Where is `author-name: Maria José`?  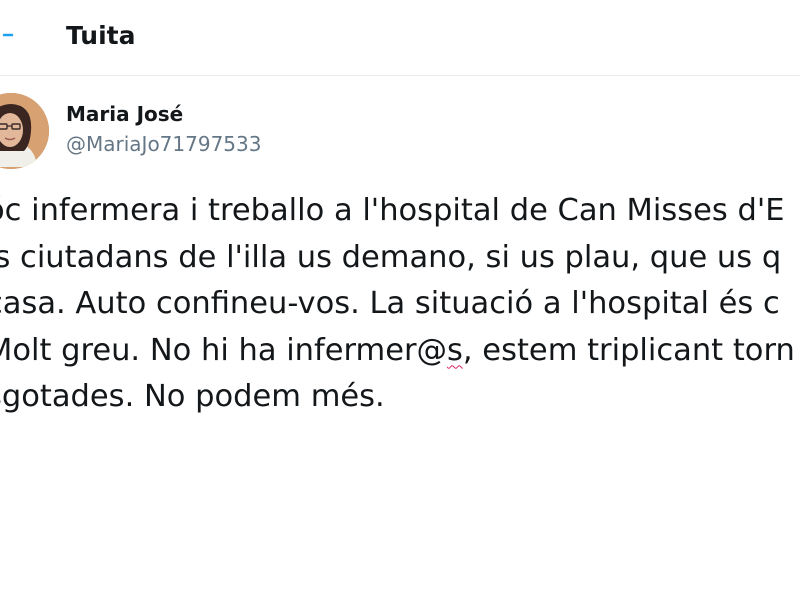
author-name: Maria José is located at coordinates (124, 114).